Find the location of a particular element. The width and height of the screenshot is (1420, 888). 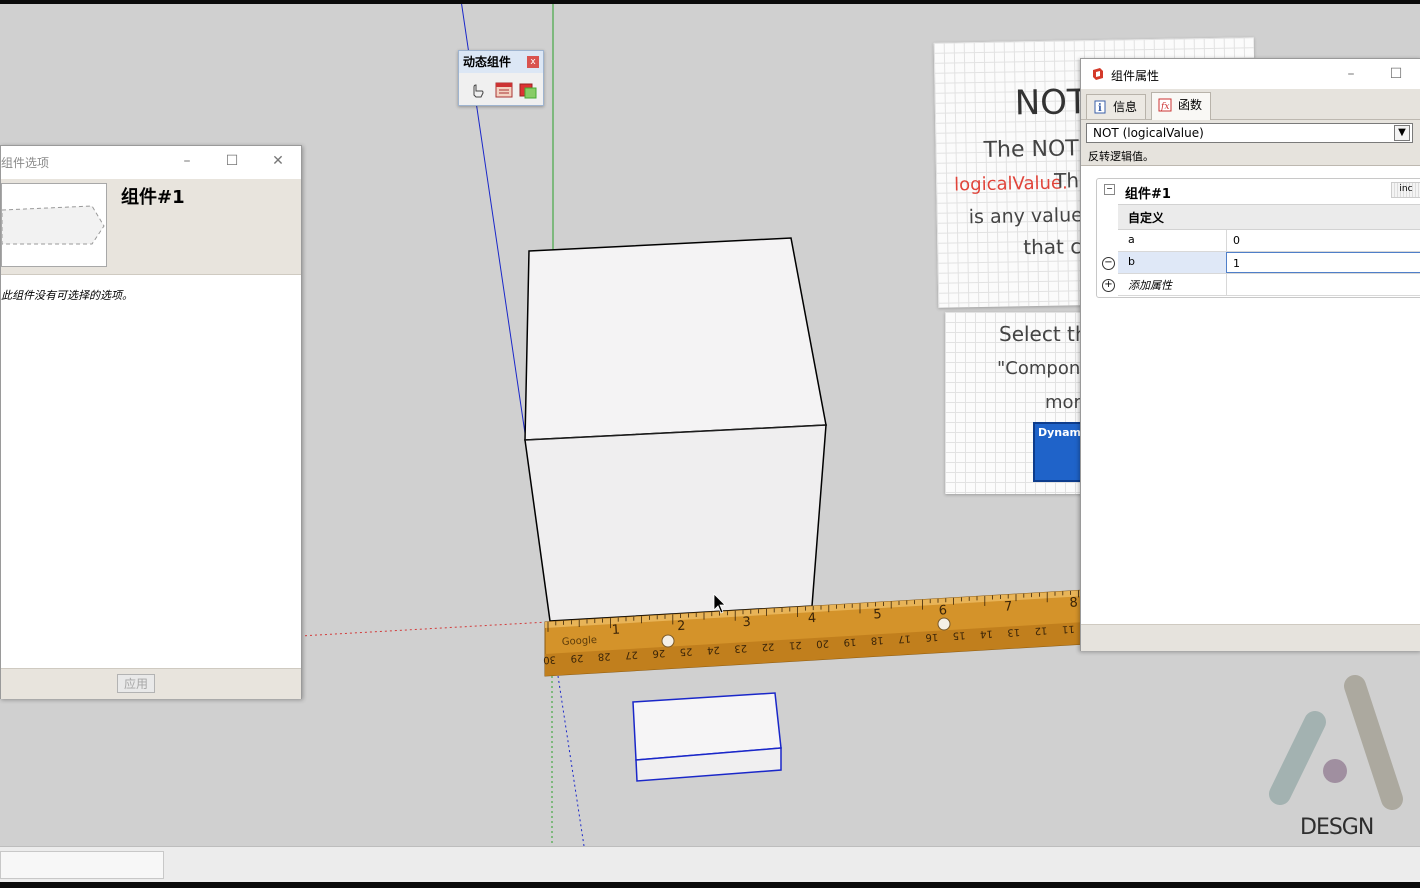

attribute-name: a is located at coordinates (1131, 239).